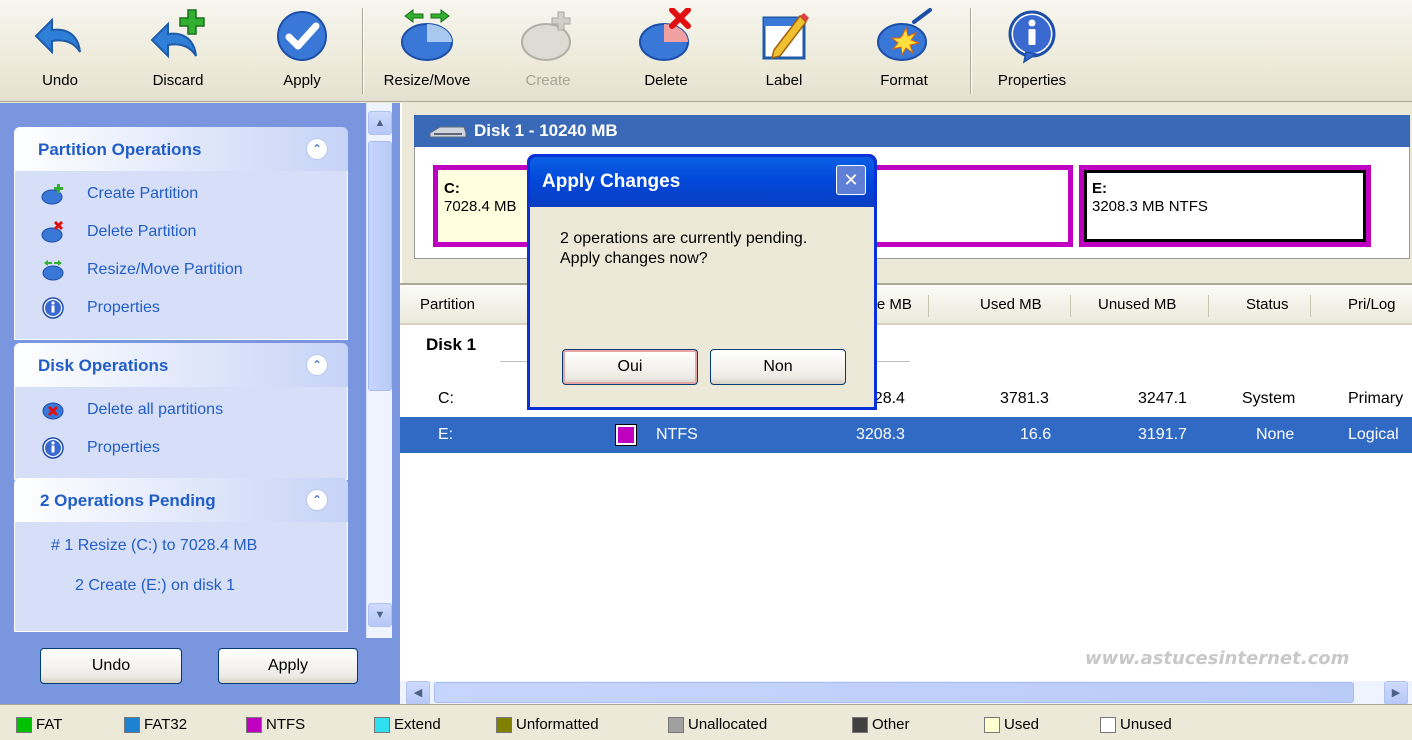 Image resolution: width=1412 pixels, height=740 pixels. I want to click on apply-toolbar-button: Apply, so click(302, 51).